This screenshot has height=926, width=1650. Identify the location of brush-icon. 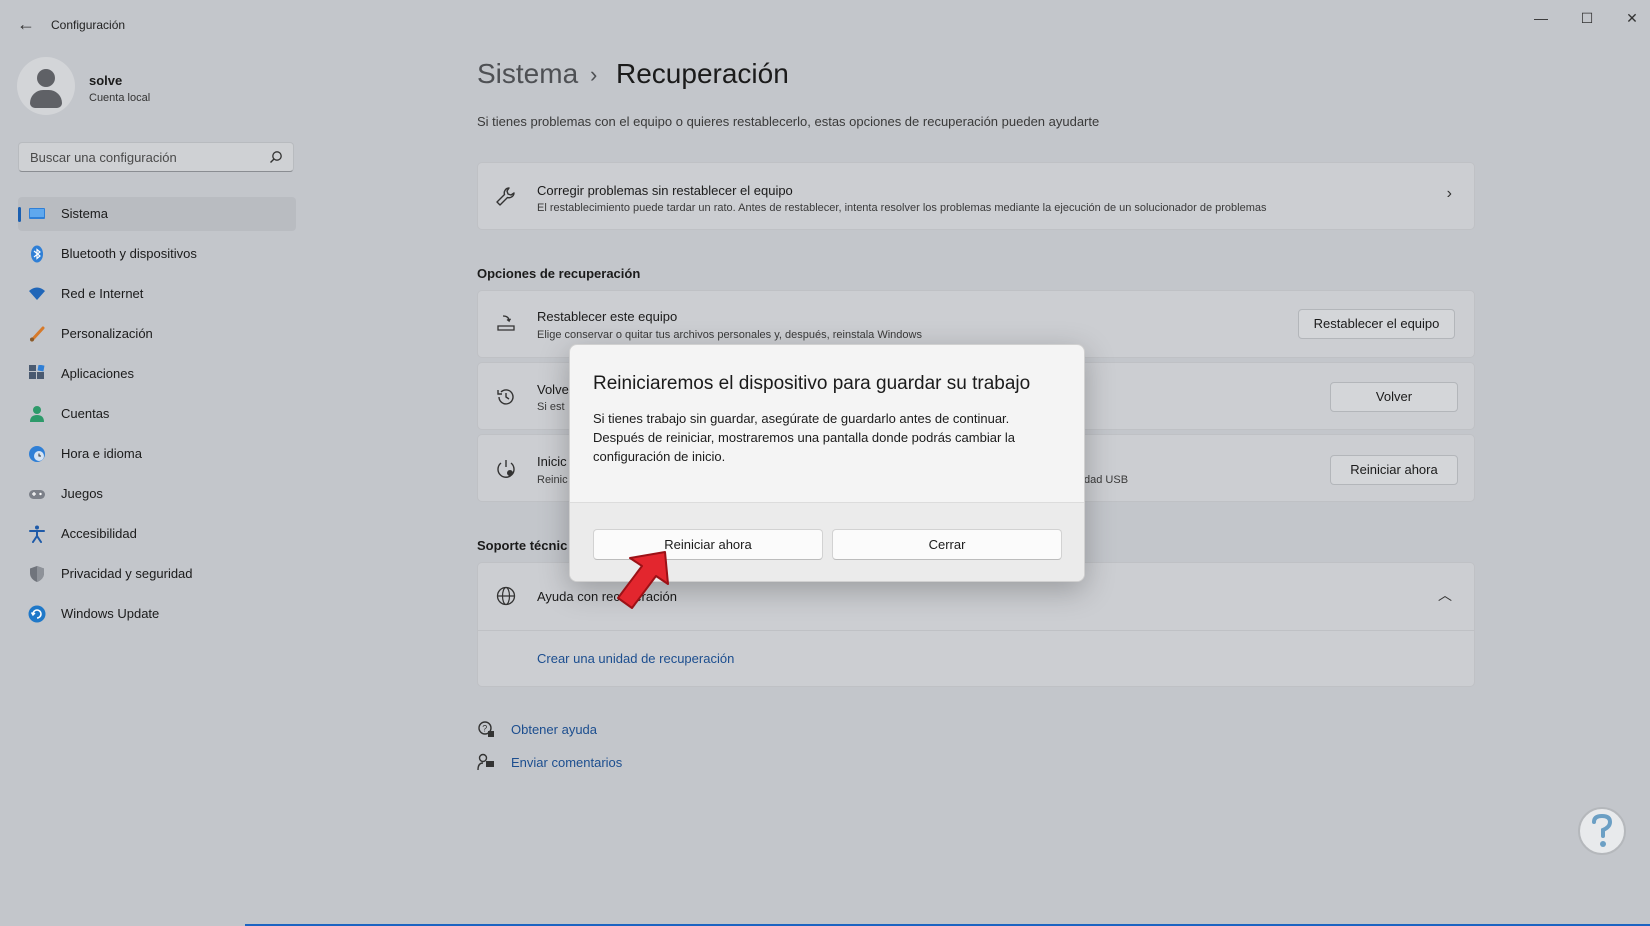
(37, 334).